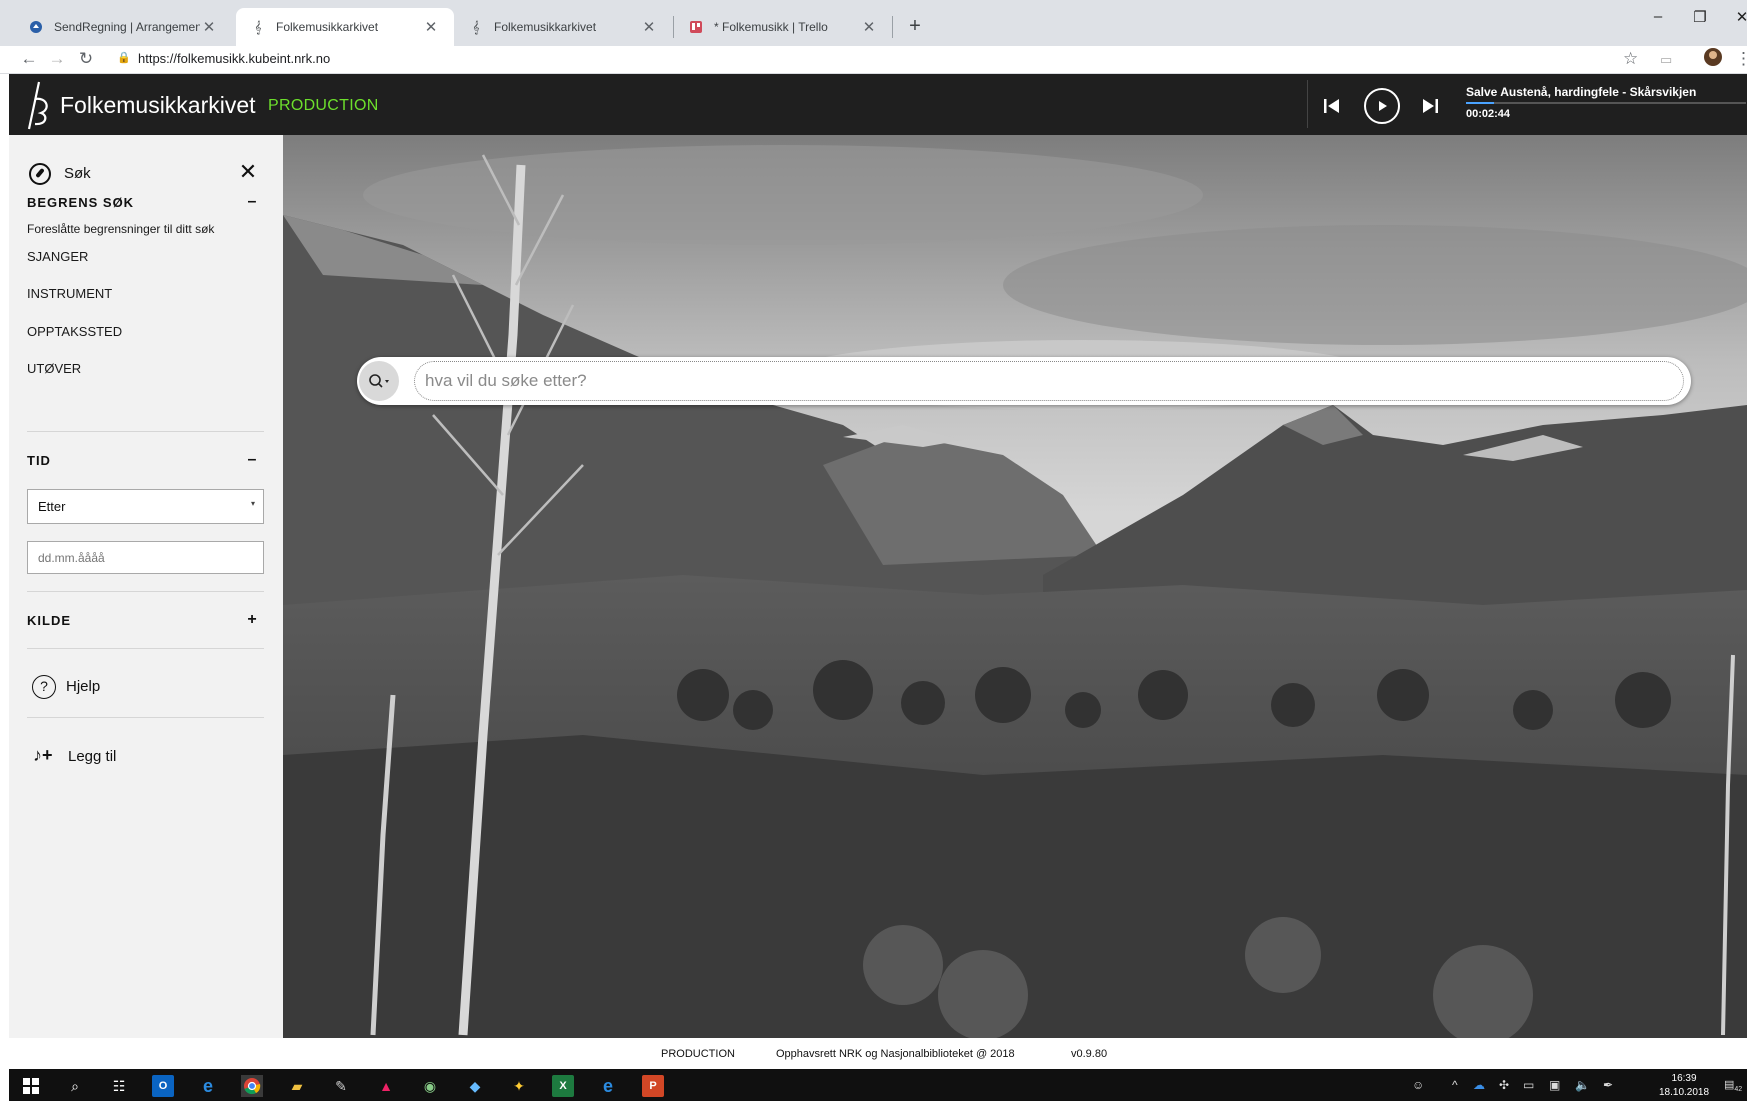 The height and width of the screenshot is (1101, 1747). What do you see at coordinates (1684, 1086) in the screenshot?
I see `taskbar-clock: 16:39 18.10.2018` at bounding box center [1684, 1086].